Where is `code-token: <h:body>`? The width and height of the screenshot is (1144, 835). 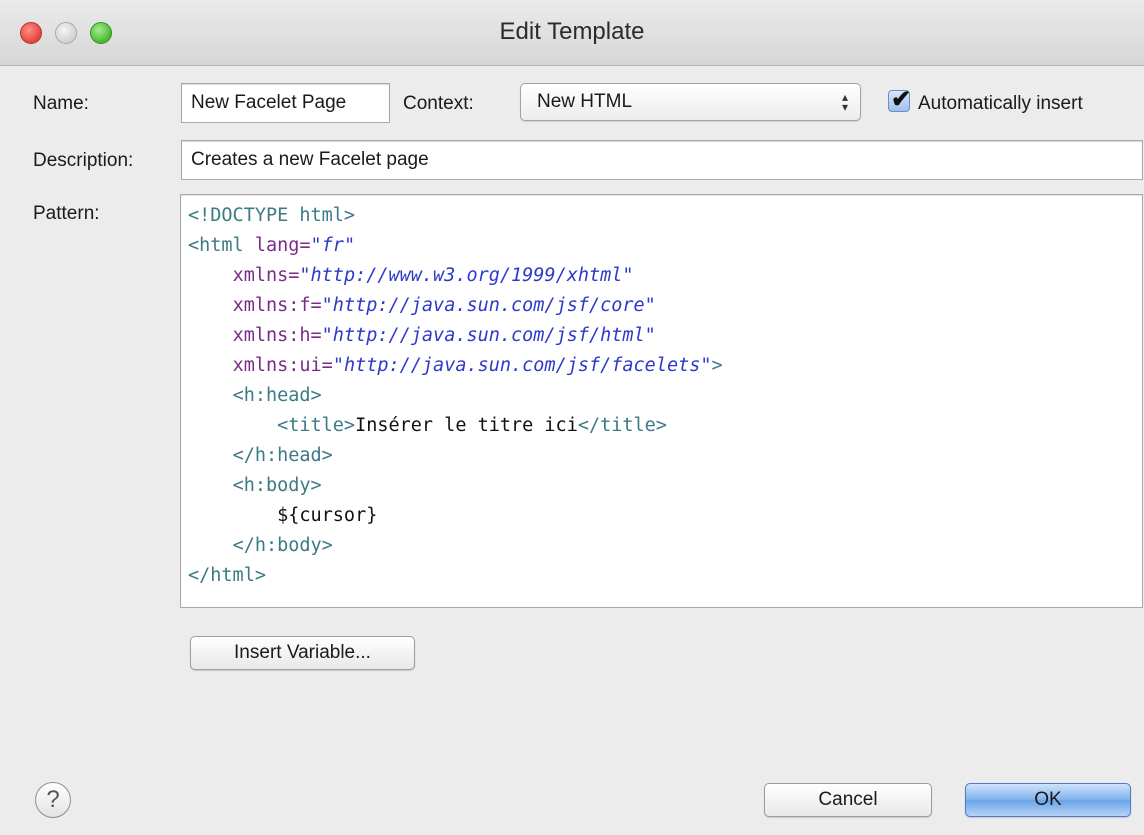 code-token: <h:body> is located at coordinates (277, 485).